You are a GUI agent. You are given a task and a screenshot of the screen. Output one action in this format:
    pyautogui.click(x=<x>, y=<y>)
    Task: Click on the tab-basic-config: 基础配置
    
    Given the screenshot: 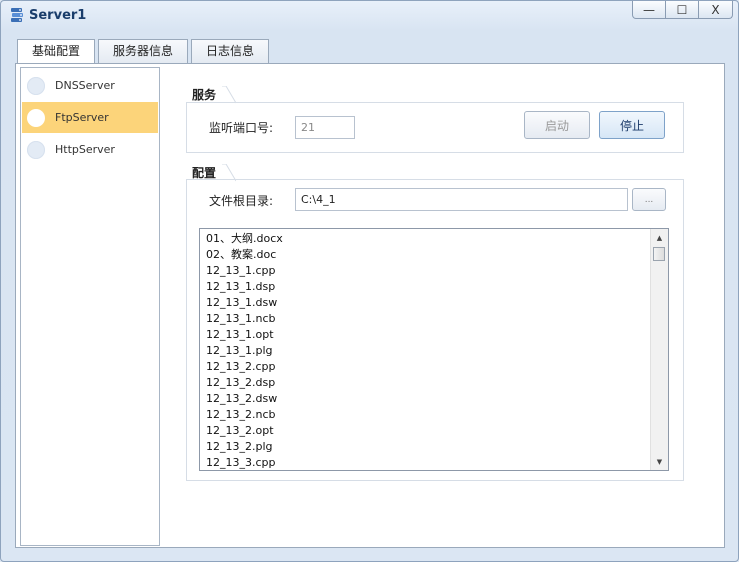 What is the action you would take?
    pyautogui.click(x=56, y=51)
    